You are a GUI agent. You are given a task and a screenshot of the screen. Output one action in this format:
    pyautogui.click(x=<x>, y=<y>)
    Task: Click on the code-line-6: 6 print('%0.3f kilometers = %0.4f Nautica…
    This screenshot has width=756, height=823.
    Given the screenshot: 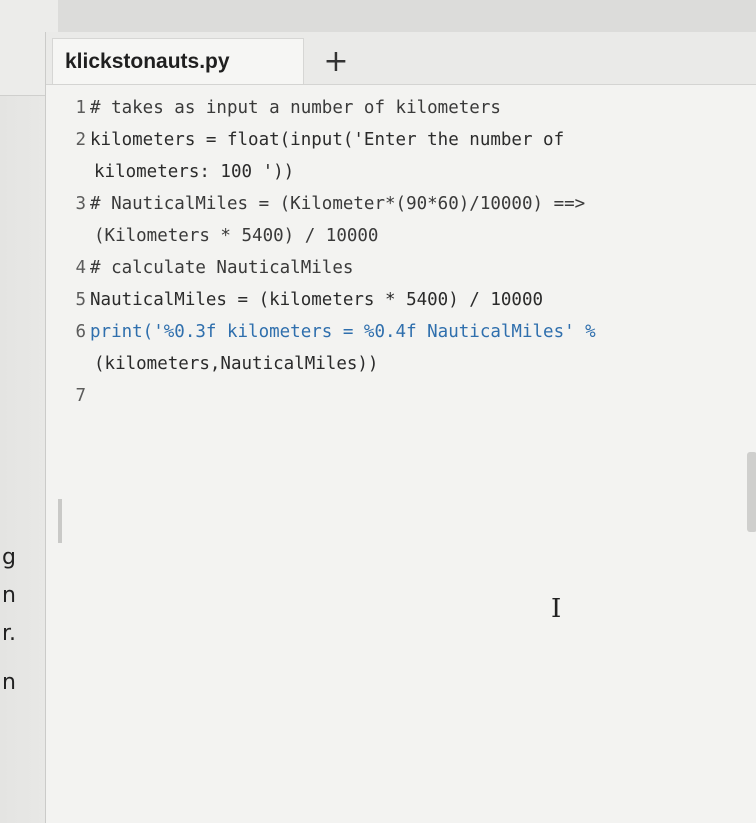 What is the action you would take?
    pyautogui.click(x=321, y=332)
    